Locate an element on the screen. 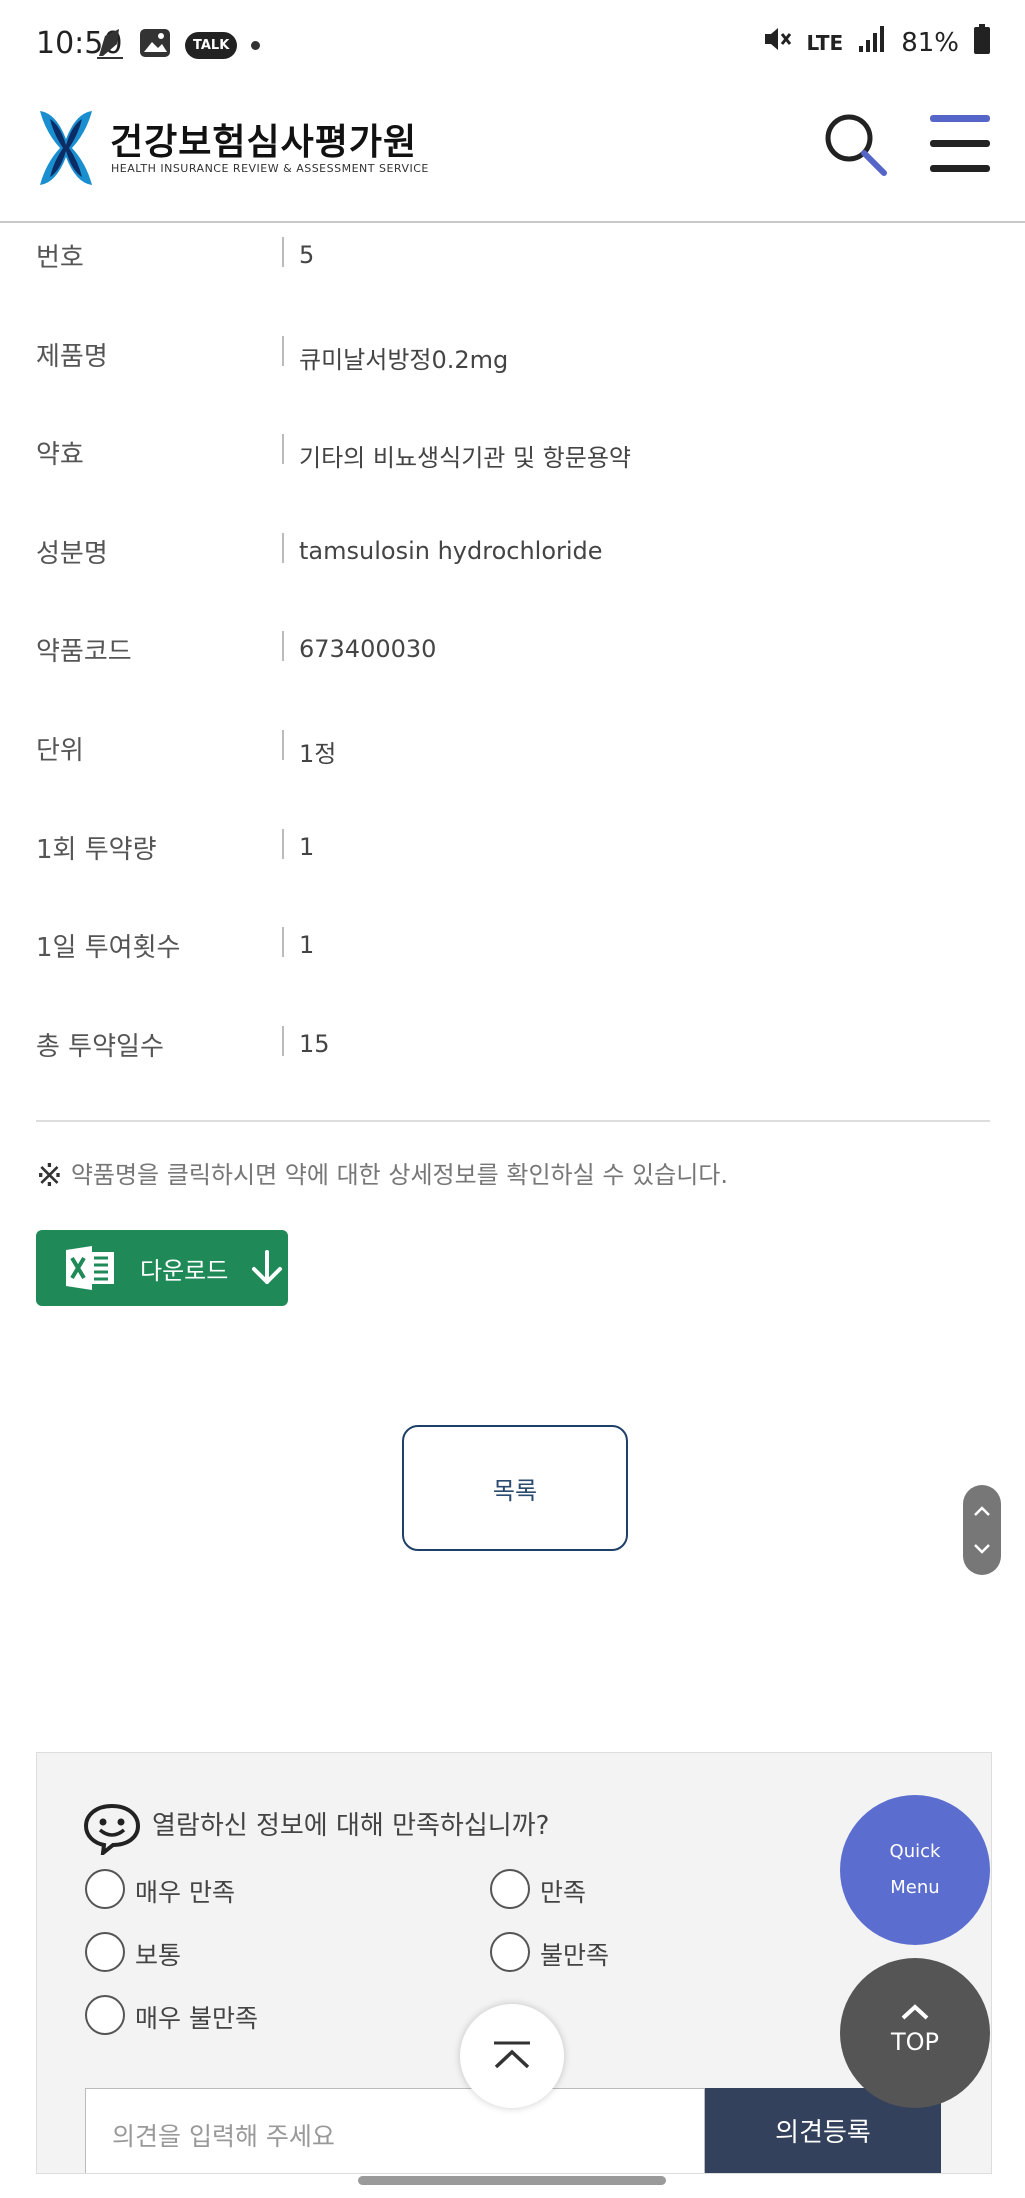 The height and width of the screenshot is (2198, 1025). detail-row-efficacy: 약효 기타의 비뇨생식기관 및 항문용약 is located at coordinates (513, 471).